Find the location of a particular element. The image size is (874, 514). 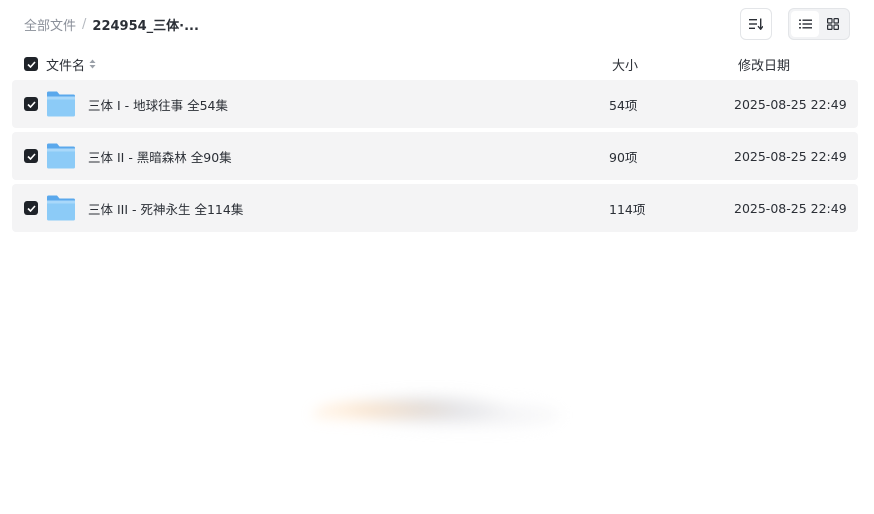

file-size: 54项 is located at coordinates (623, 105).